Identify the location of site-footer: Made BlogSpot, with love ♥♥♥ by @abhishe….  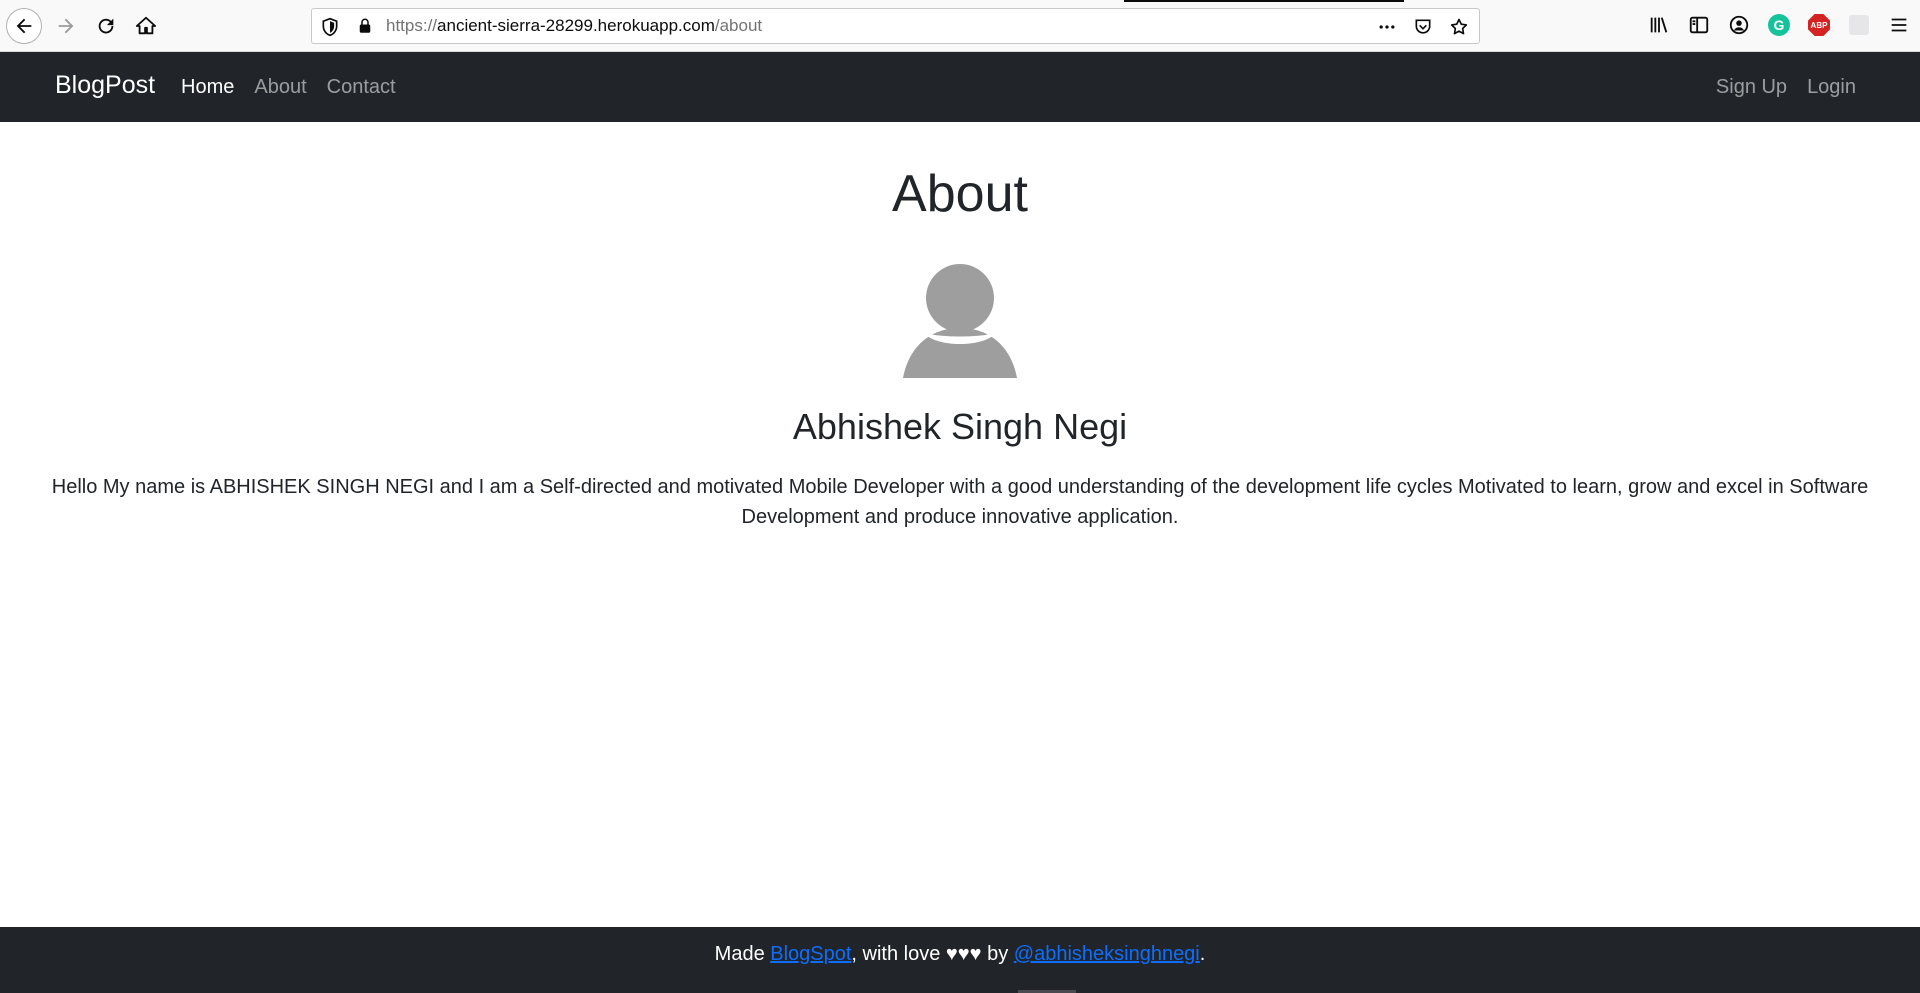
(960, 960).